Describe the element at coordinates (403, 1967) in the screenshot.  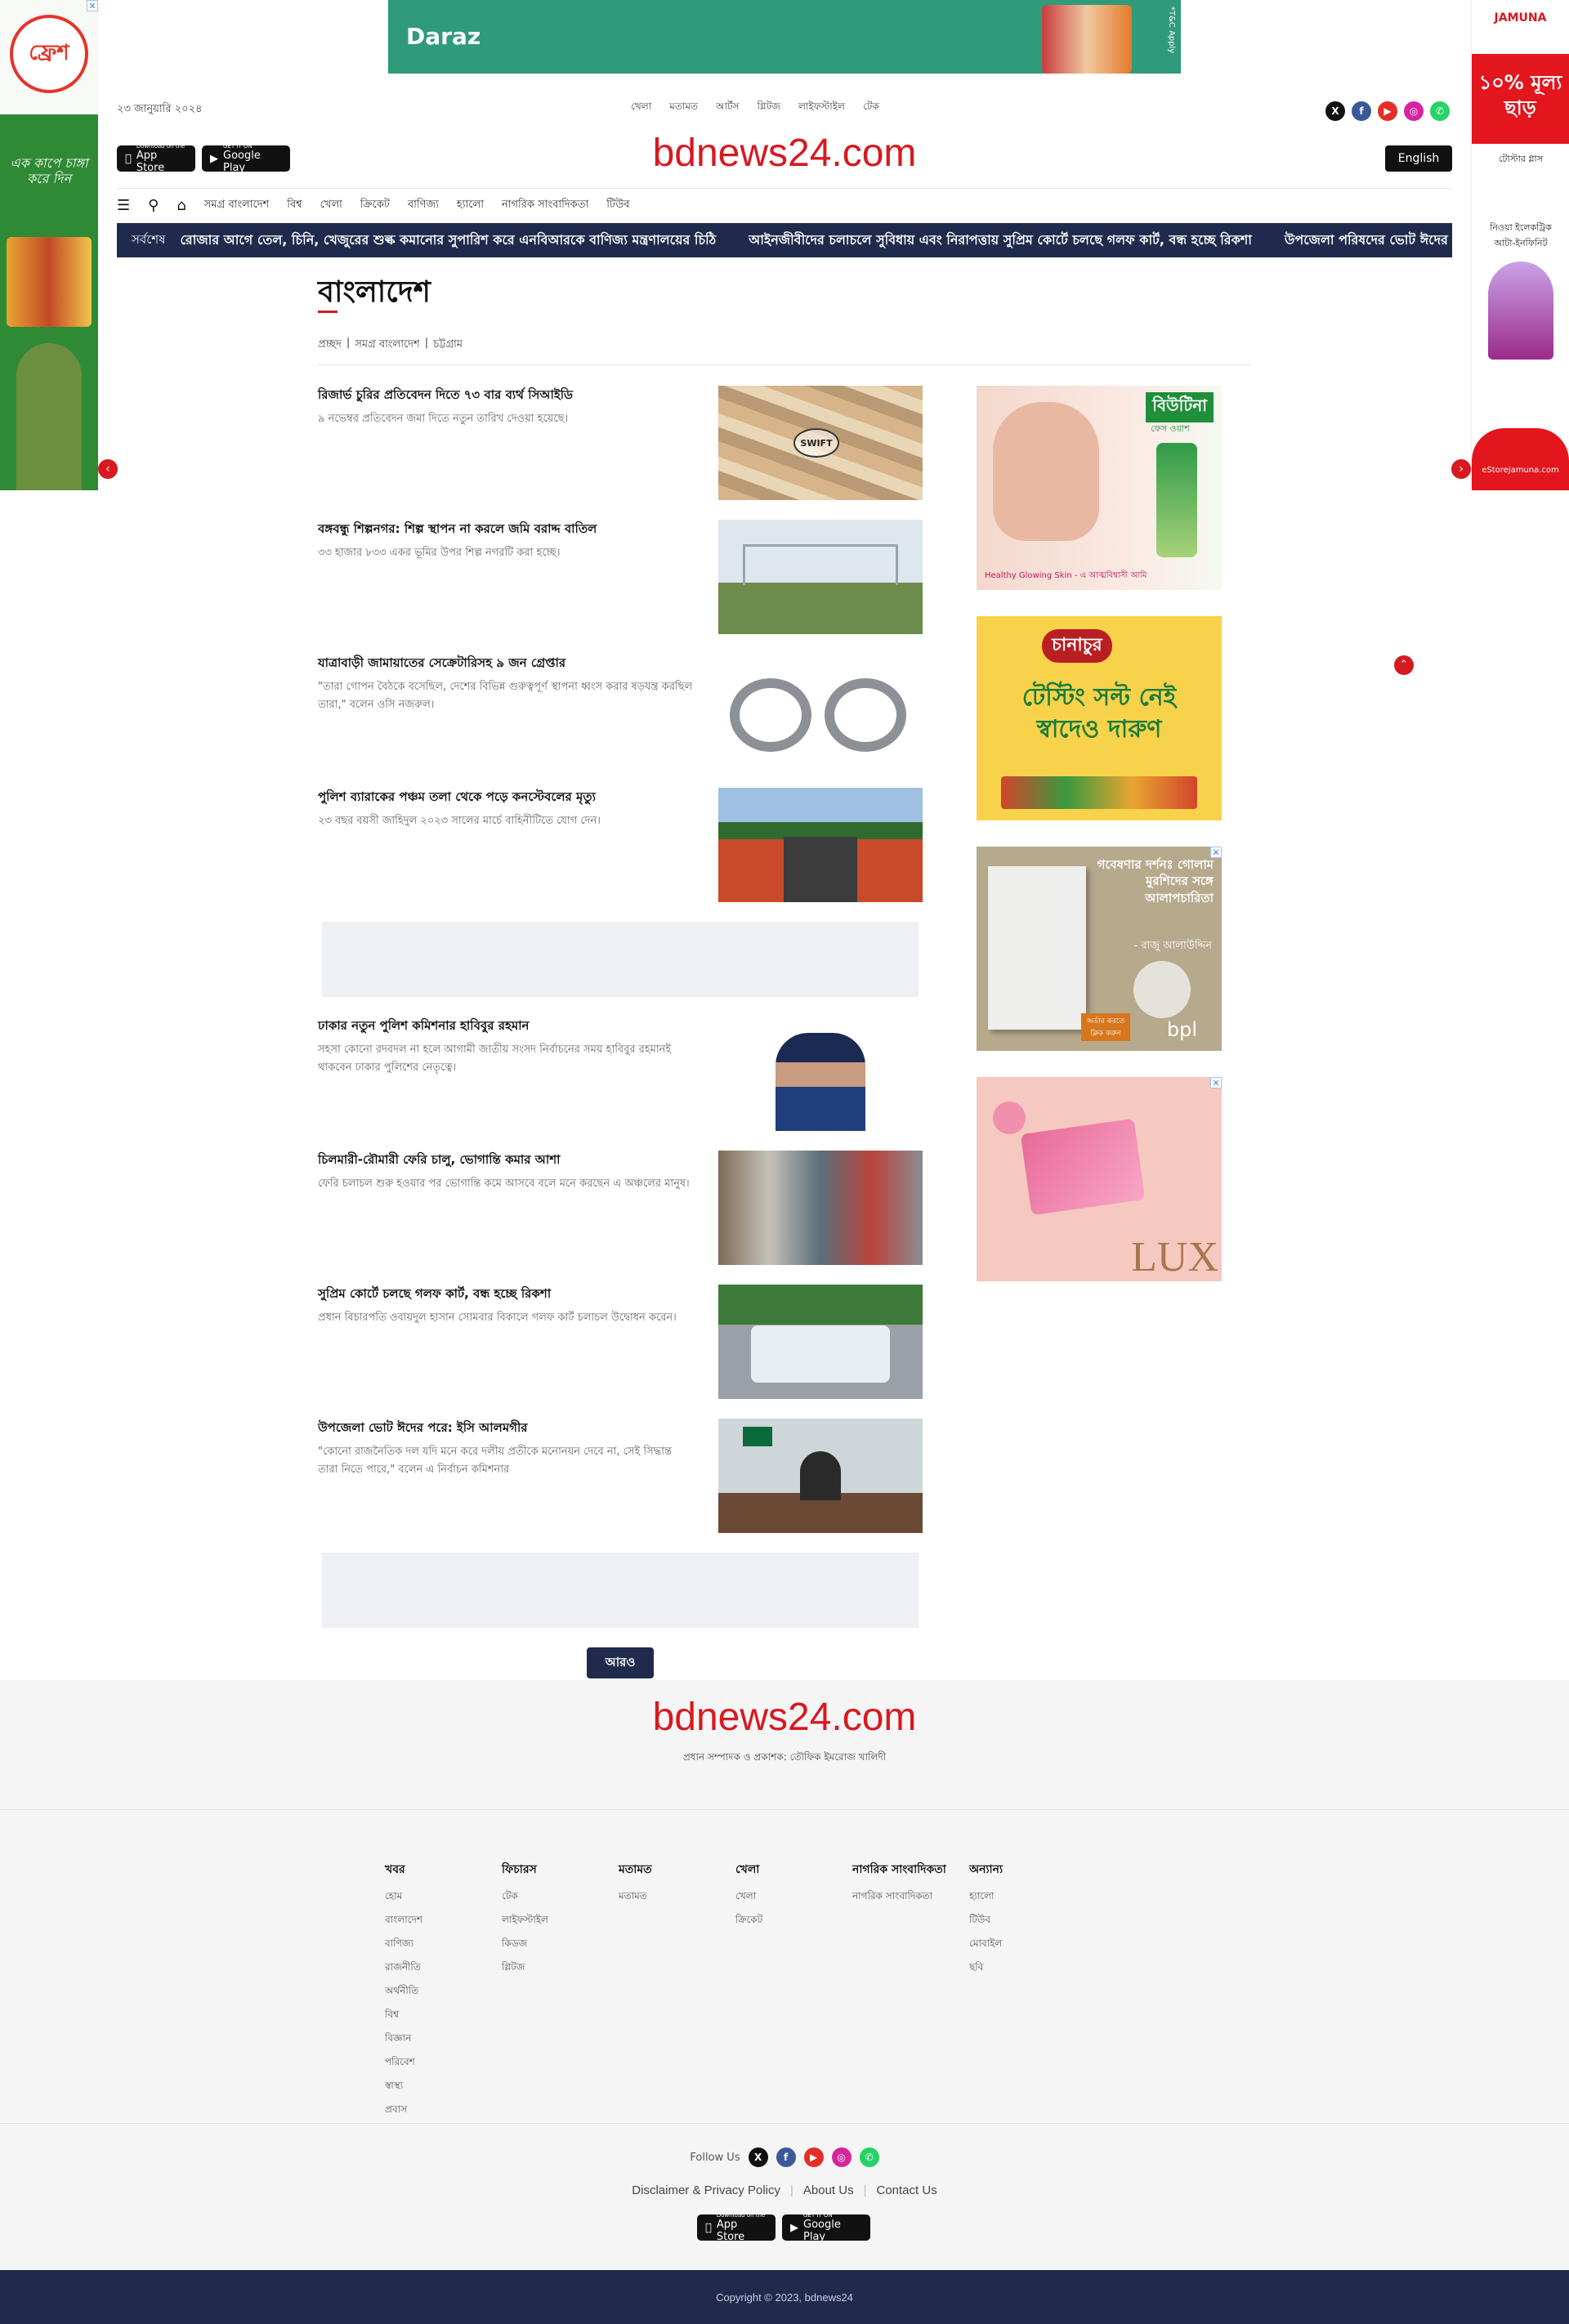
I see `footer-link: রাজনীতি` at that location.